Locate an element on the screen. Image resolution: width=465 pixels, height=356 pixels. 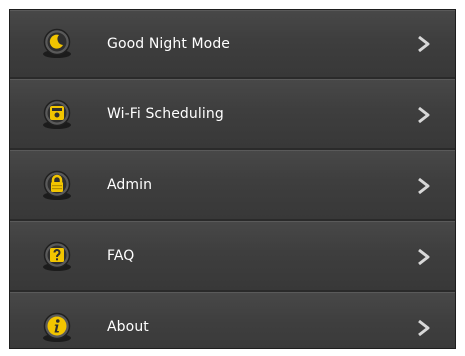
info-icon is located at coordinates (57, 328).